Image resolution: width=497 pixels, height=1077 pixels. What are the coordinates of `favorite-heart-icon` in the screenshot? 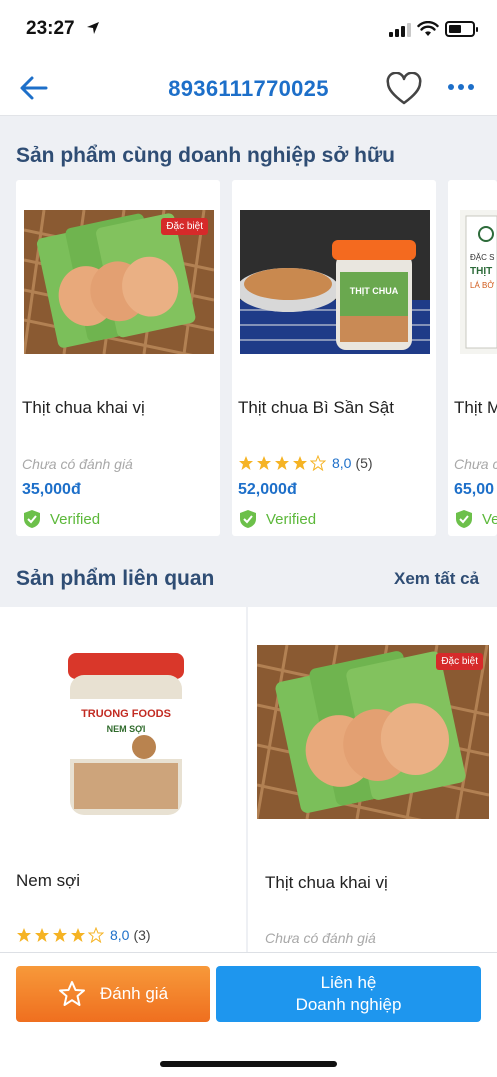 It's located at (404, 89).